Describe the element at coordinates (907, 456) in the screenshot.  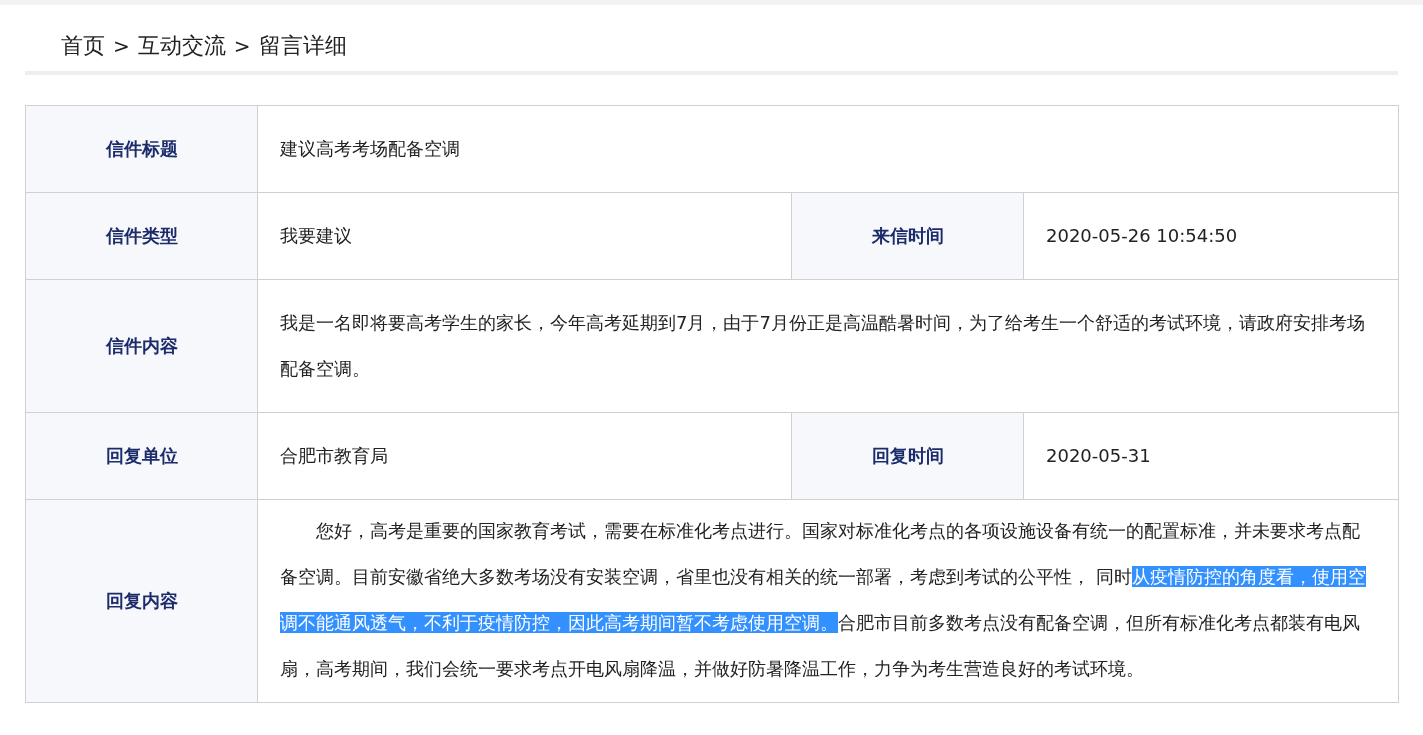
I see `field-label: 回复时间` at that location.